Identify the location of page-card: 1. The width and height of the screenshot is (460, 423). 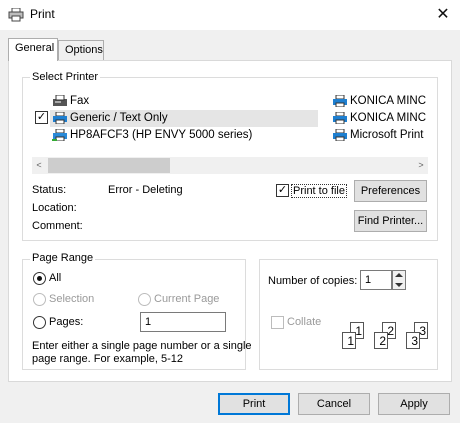
(349, 340).